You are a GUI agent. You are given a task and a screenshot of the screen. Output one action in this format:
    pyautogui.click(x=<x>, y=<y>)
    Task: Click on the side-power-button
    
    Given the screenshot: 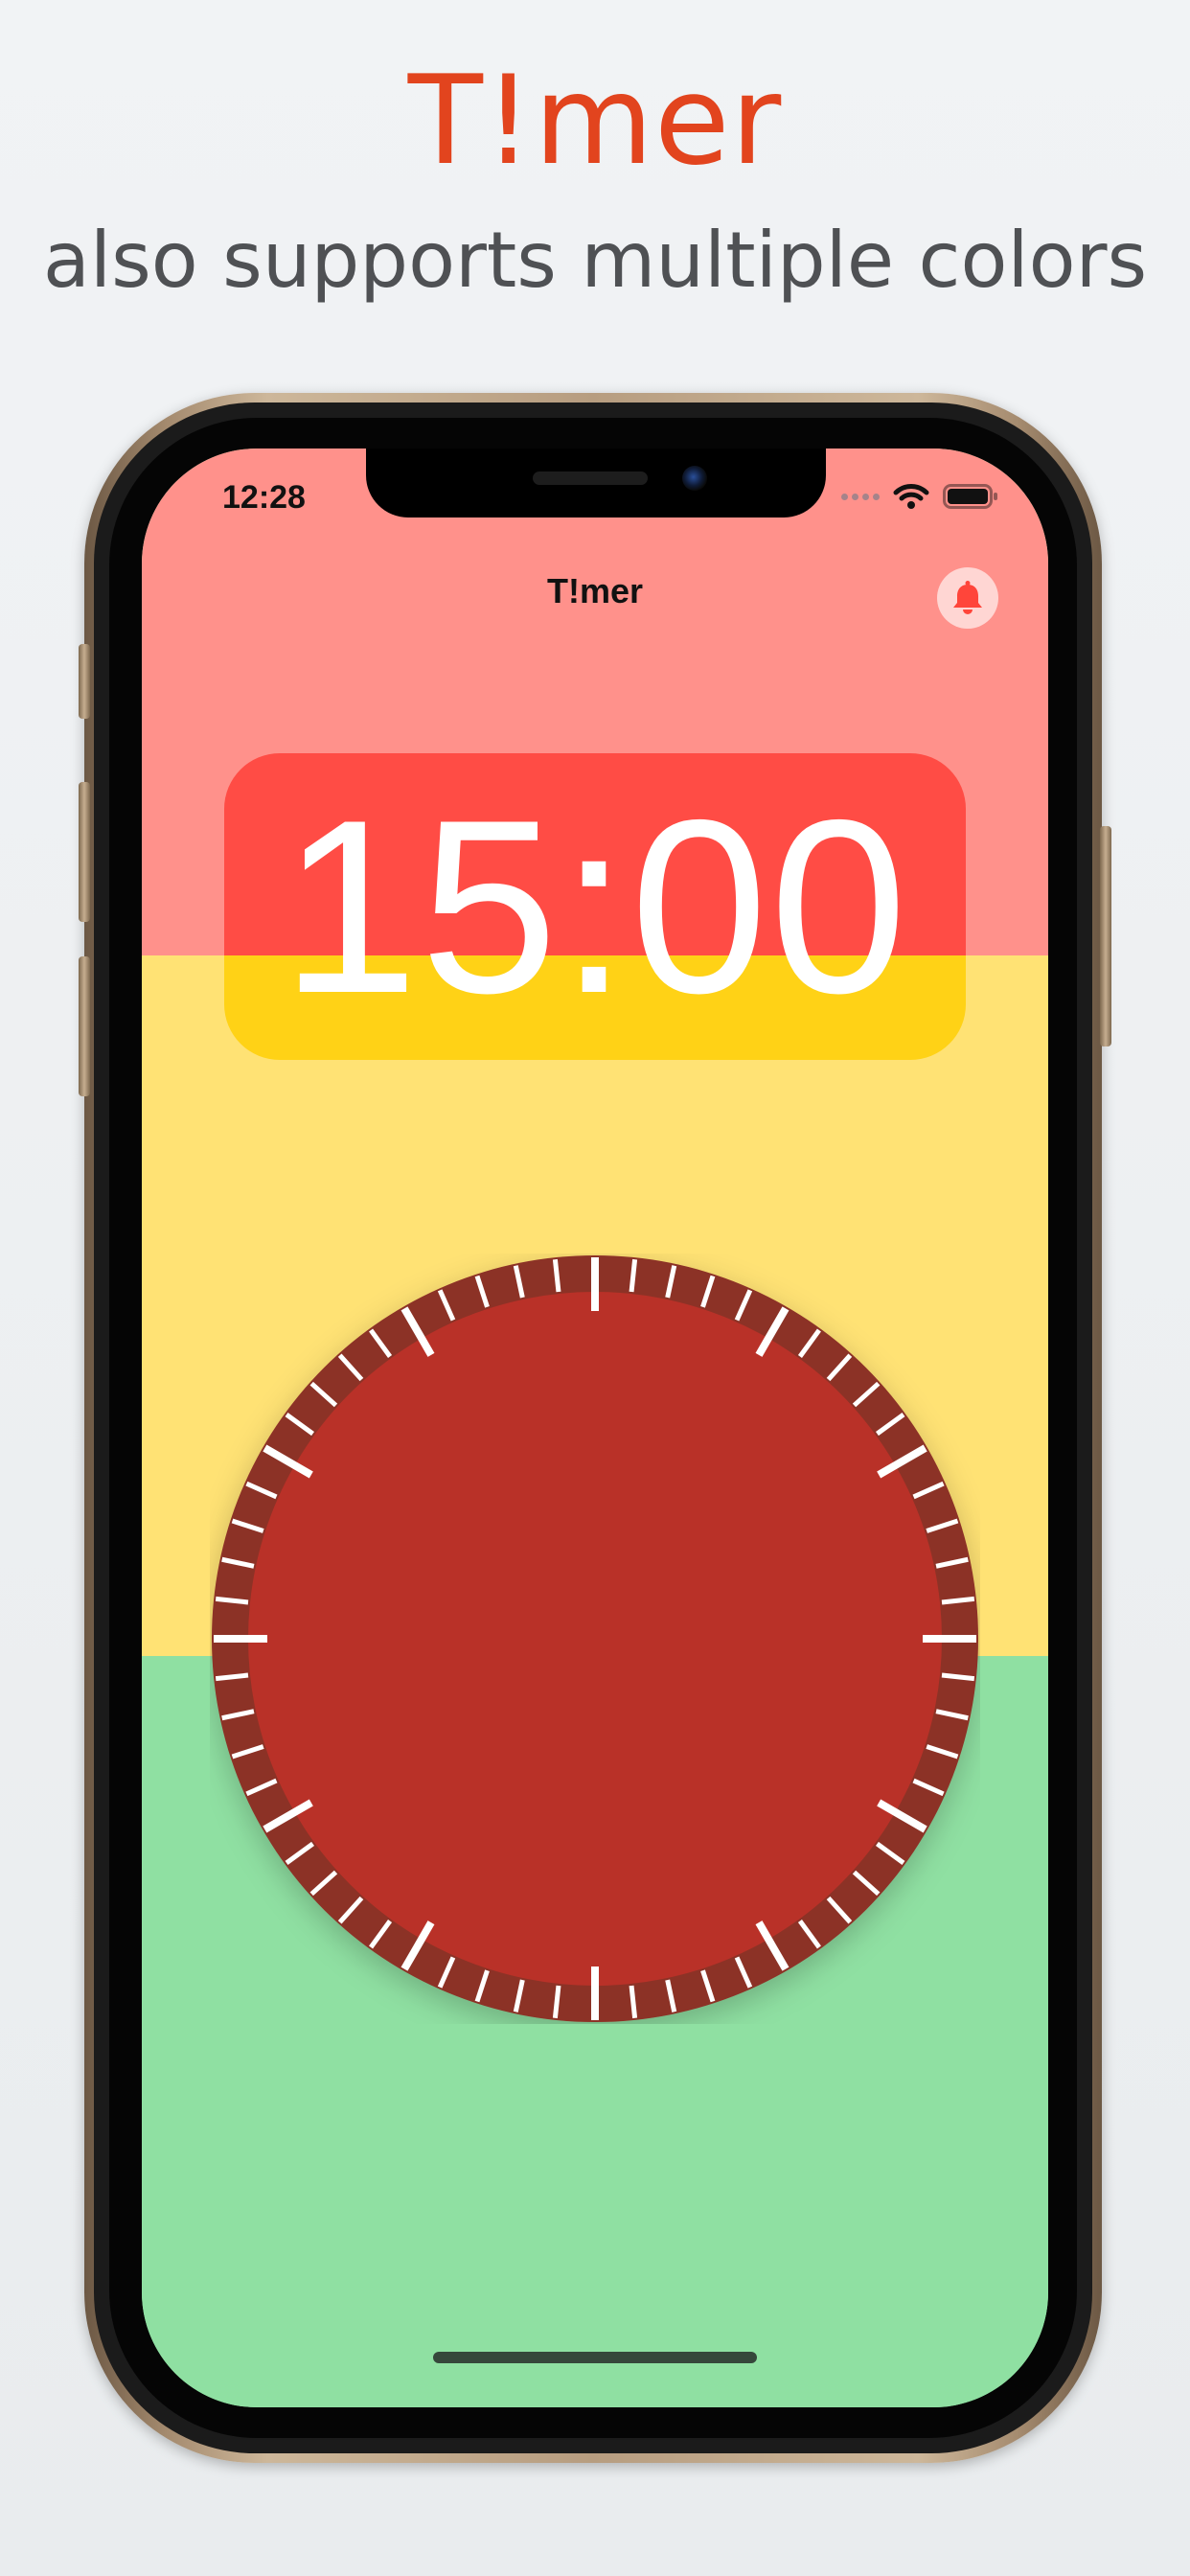 What is the action you would take?
    pyautogui.click(x=1105, y=936)
    